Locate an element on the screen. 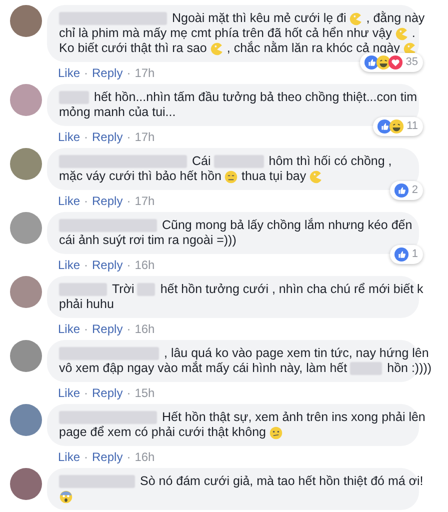 The width and height of the screenshot is (448, 512). comment-text: Cũng mong bả lấy chồng lắm nhưng kéo đến is located at coordinates (287, 225).